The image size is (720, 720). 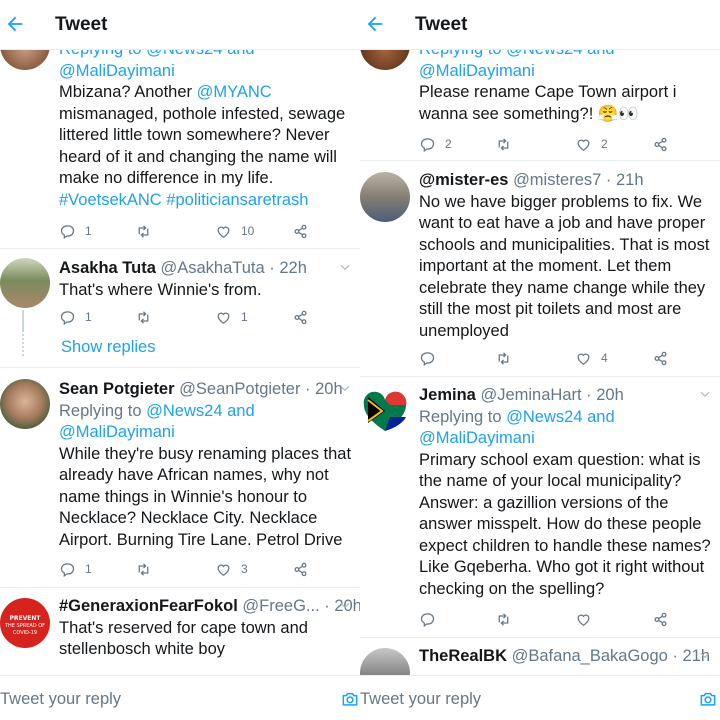 I want to click on like-button, so click(x=583, y=619).